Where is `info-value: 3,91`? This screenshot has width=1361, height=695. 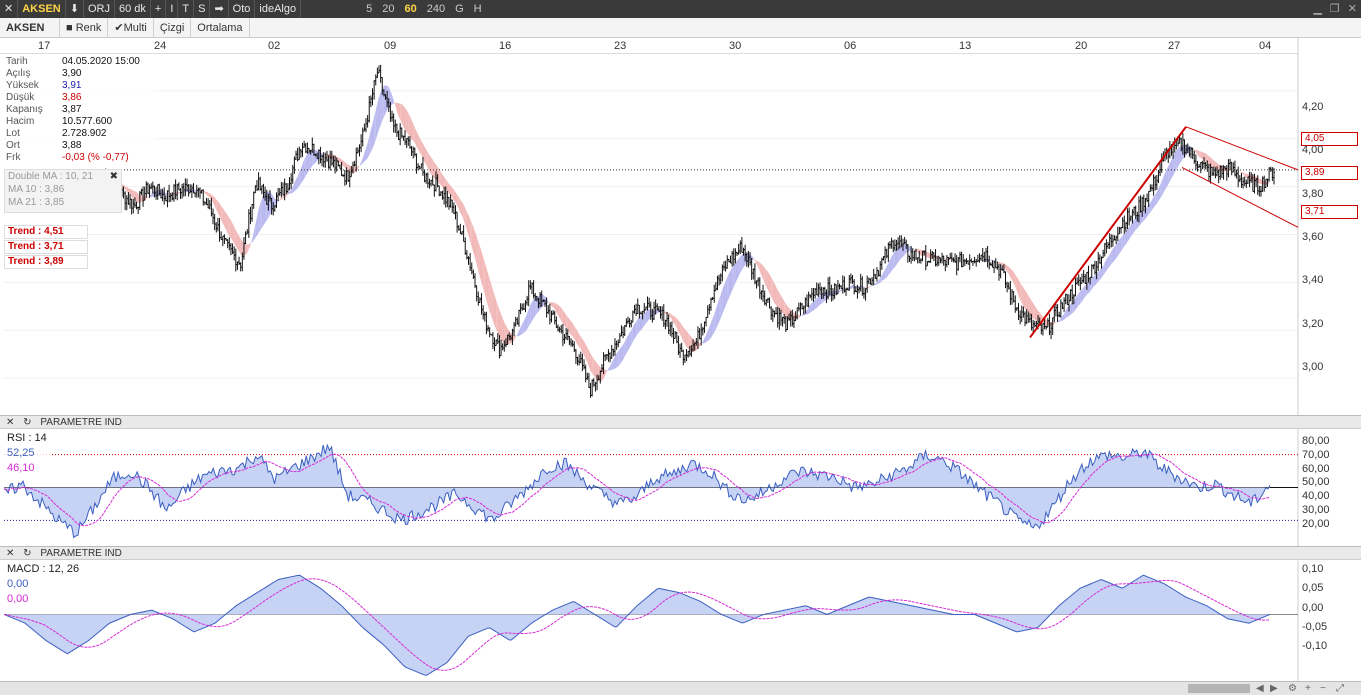 info-value: 3,91 is located at coordinates (72, 85).